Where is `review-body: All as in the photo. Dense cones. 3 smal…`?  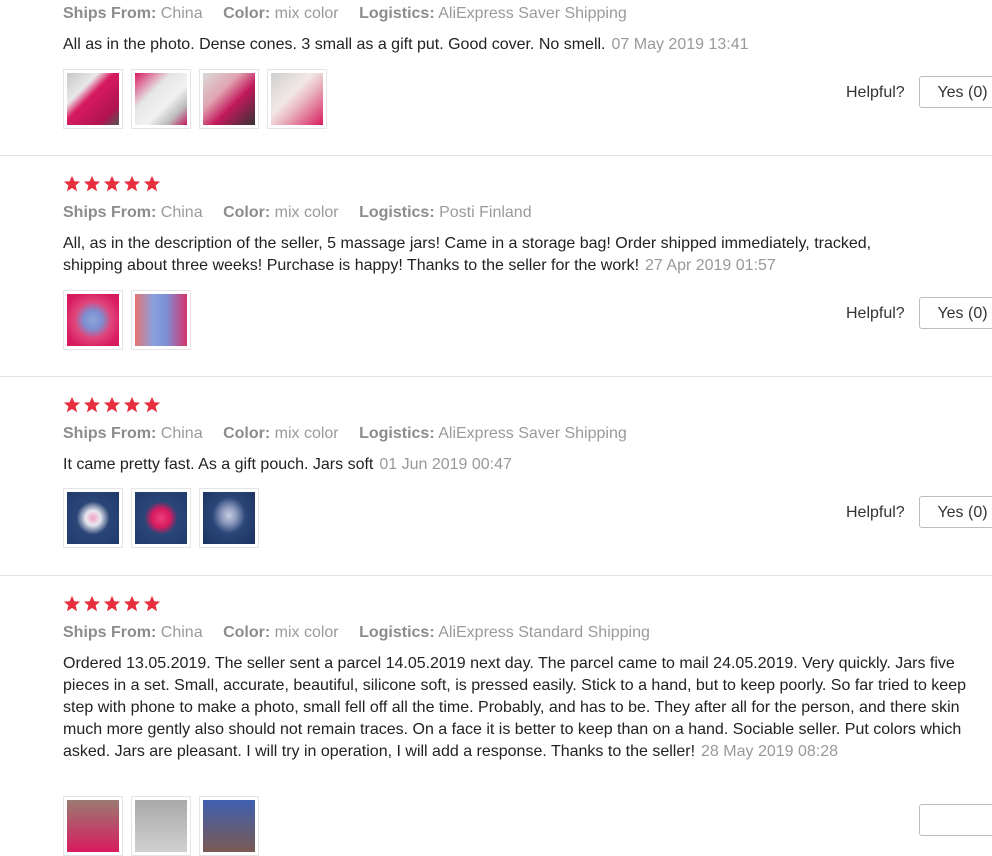 review-body: All as in the photo. Dense cones. 3 smal… is located at coordinates (334, 44).